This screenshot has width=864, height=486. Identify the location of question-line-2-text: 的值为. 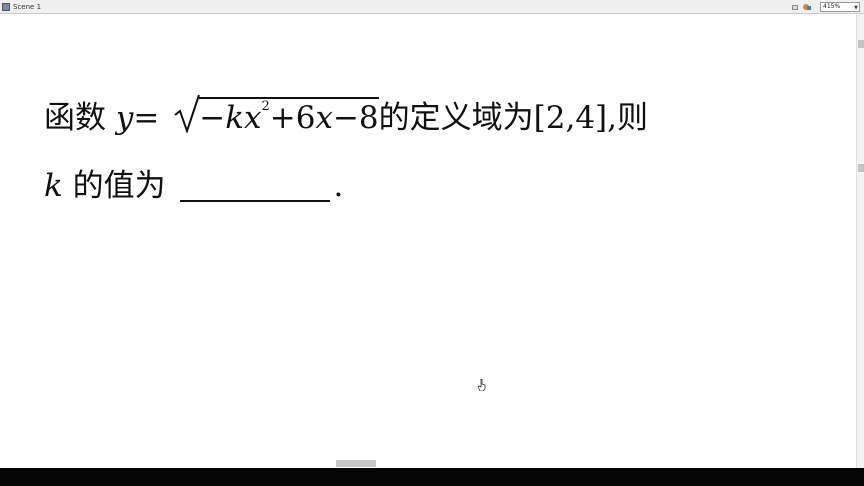
(119, 186).